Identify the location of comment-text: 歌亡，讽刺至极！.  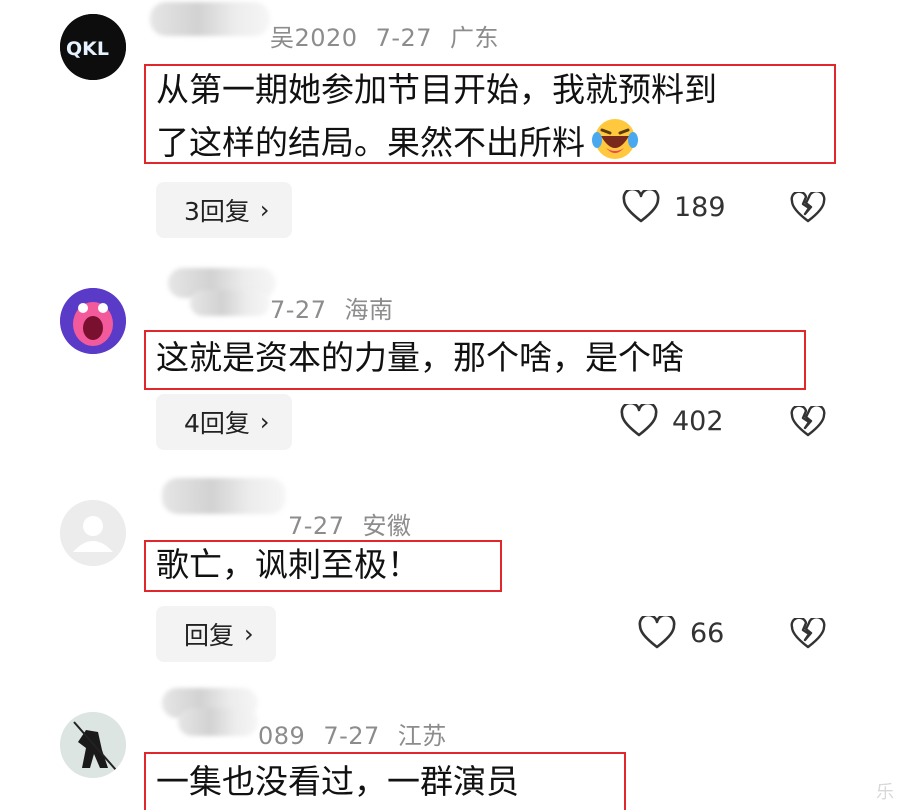
(323, 566).